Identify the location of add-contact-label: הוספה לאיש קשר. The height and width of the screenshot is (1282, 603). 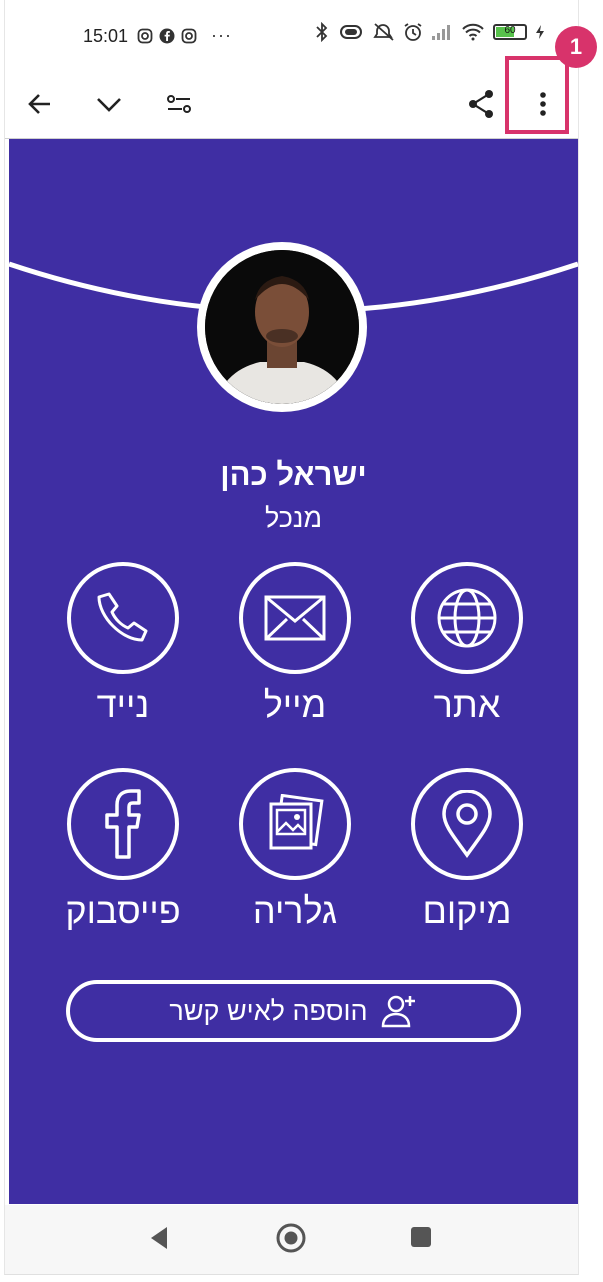
(268, 1010).